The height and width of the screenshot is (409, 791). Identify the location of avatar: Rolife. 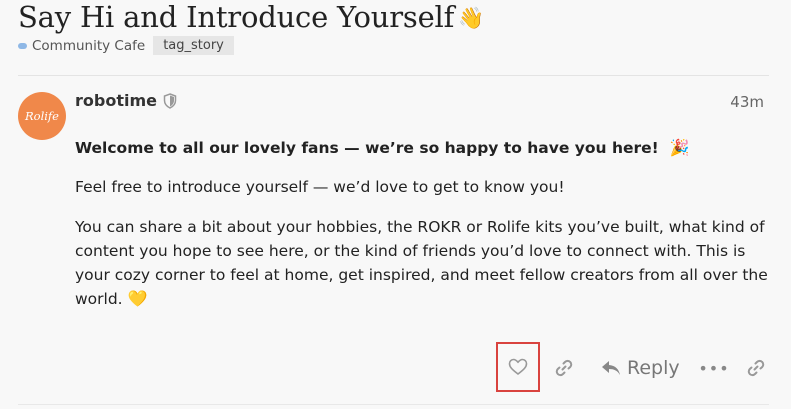
(42, 116).